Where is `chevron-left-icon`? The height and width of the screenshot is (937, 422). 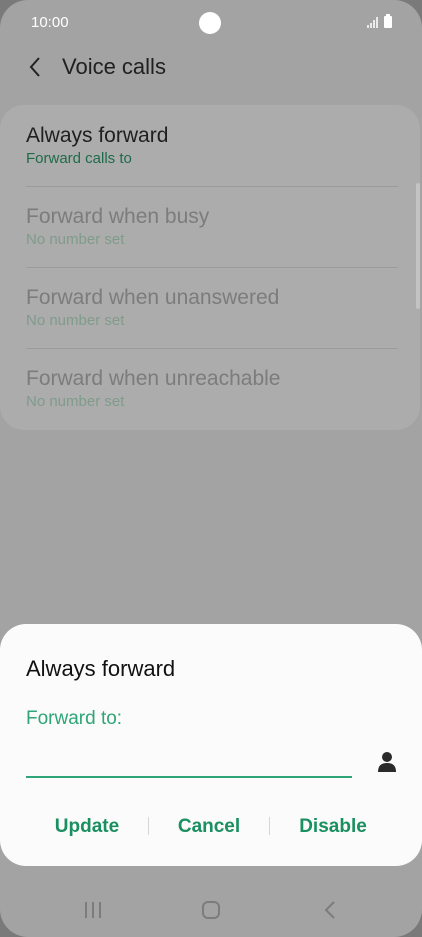
chevron-left-icon is located at coordinates (34, 67).